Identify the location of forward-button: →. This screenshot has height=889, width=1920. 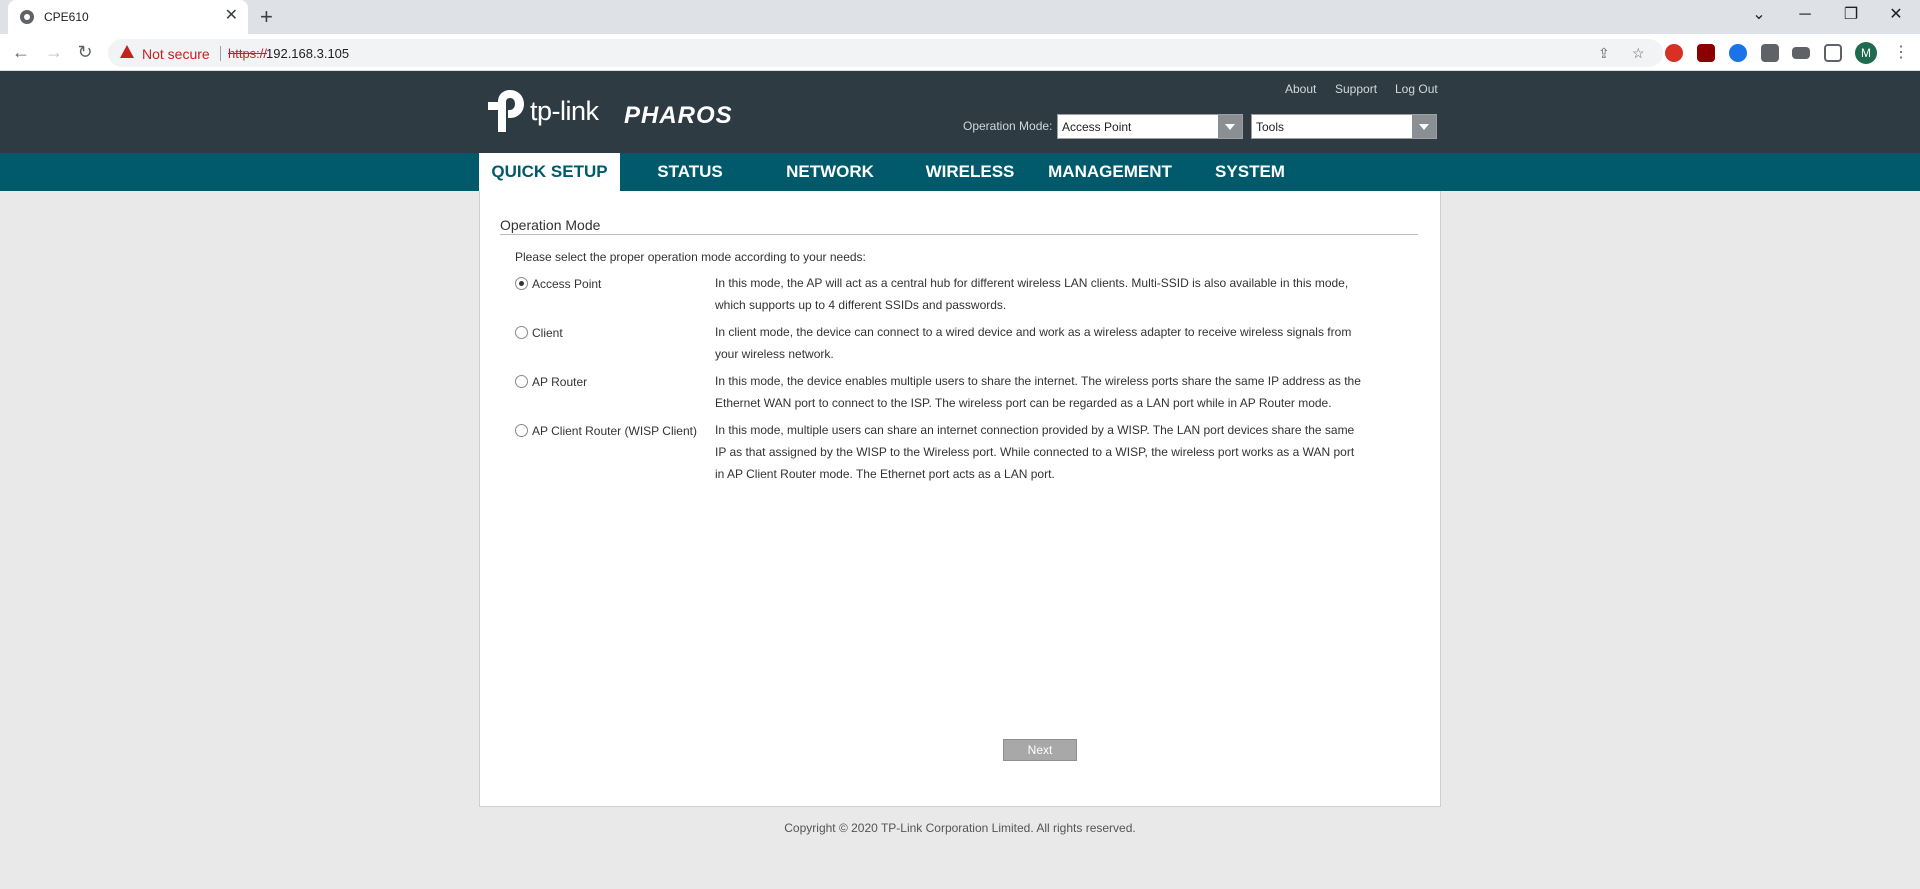
(54, 52).